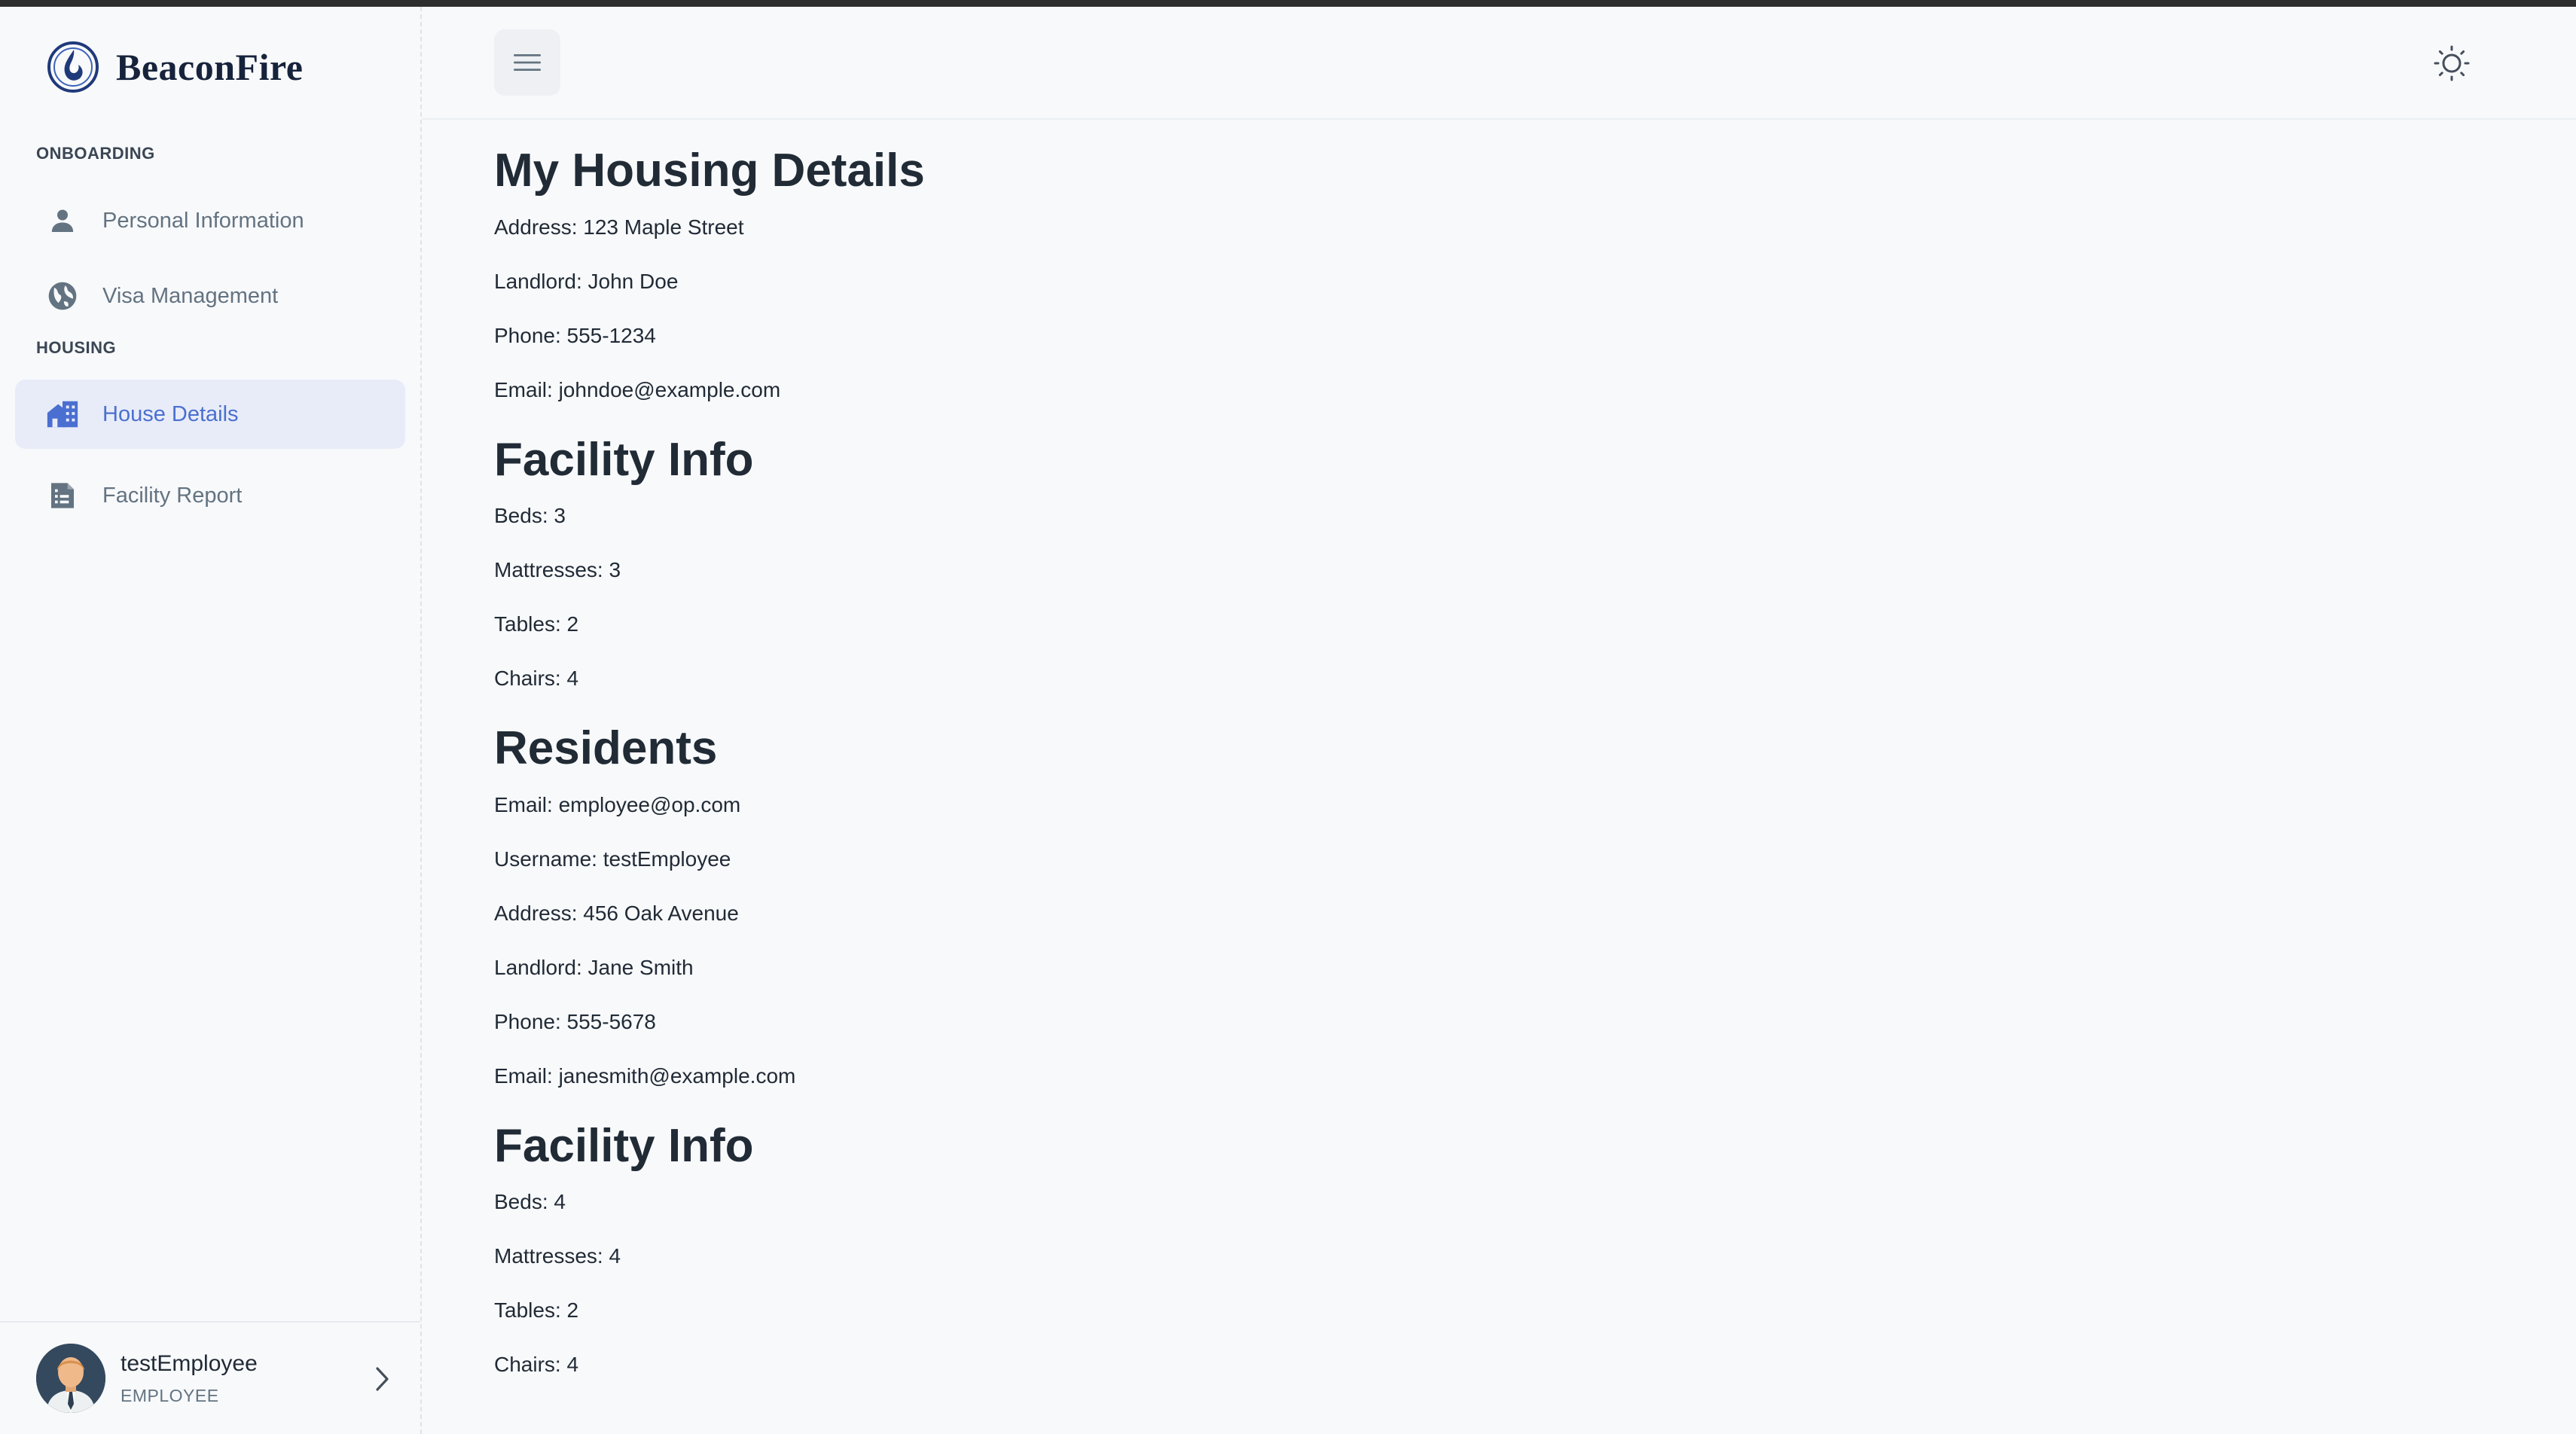  Describe the element at coordinates (73, 67) in the screenshot. I see `beaconfire-logo-icon` at that location.